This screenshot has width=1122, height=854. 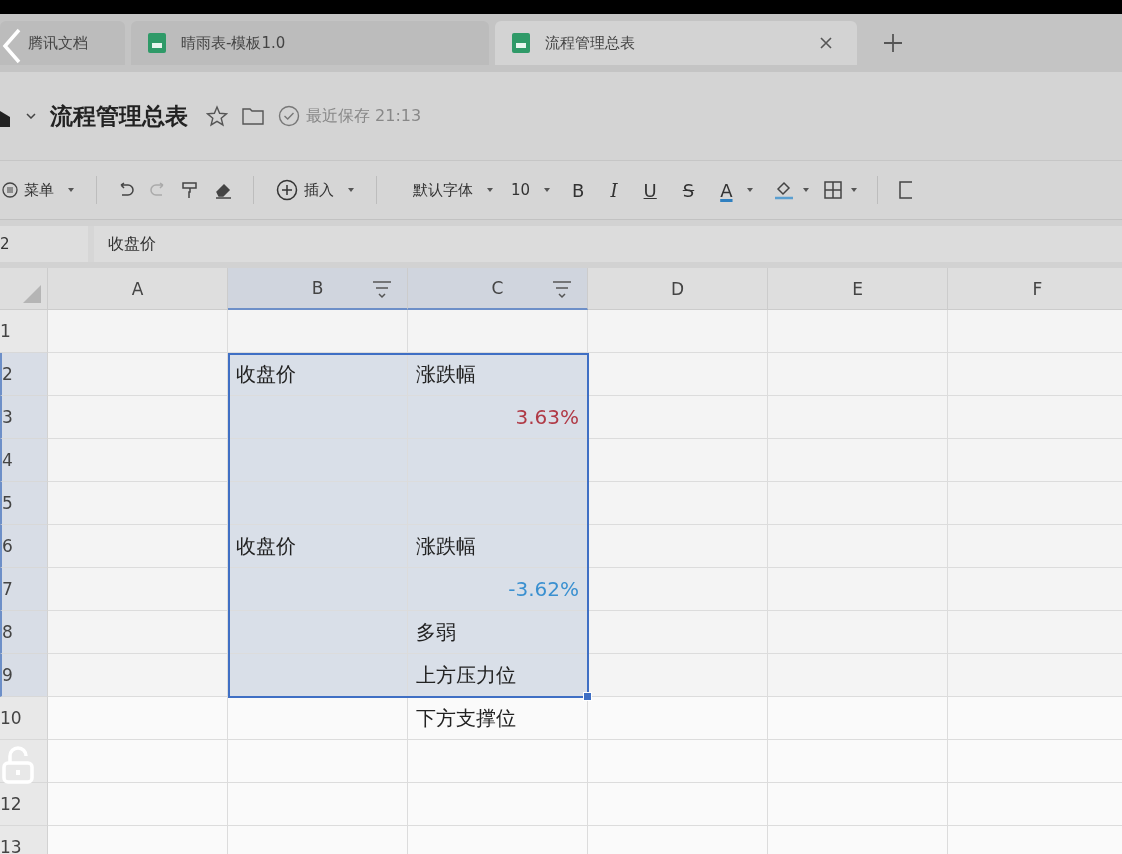 I want to click on eraser-icon, so click(x=223, y=190).